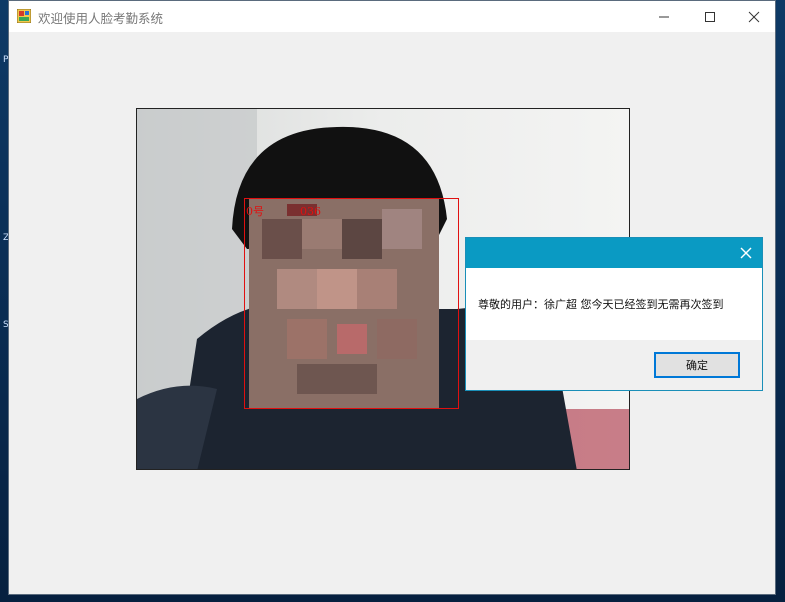 Image resolution: width=785 pixels, height=602 pixels. What do you see at coordinates (746, 253) in the screenshot?
I see `dialog-close-icon` at bounding box center [746, 253].